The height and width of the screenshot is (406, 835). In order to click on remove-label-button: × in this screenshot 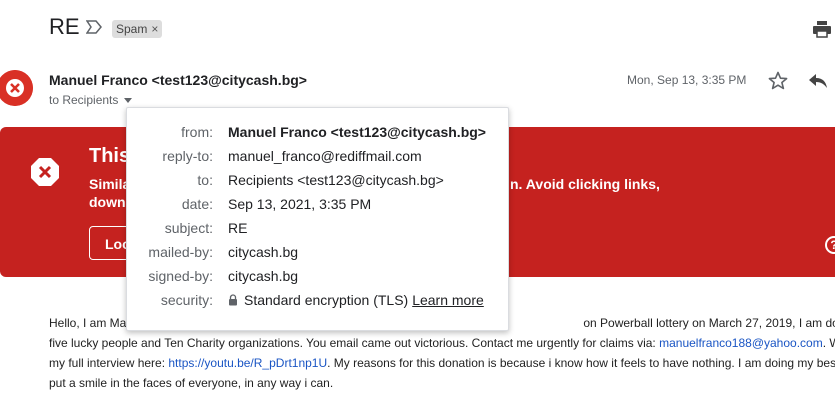, I will do `click(154, 29)`.